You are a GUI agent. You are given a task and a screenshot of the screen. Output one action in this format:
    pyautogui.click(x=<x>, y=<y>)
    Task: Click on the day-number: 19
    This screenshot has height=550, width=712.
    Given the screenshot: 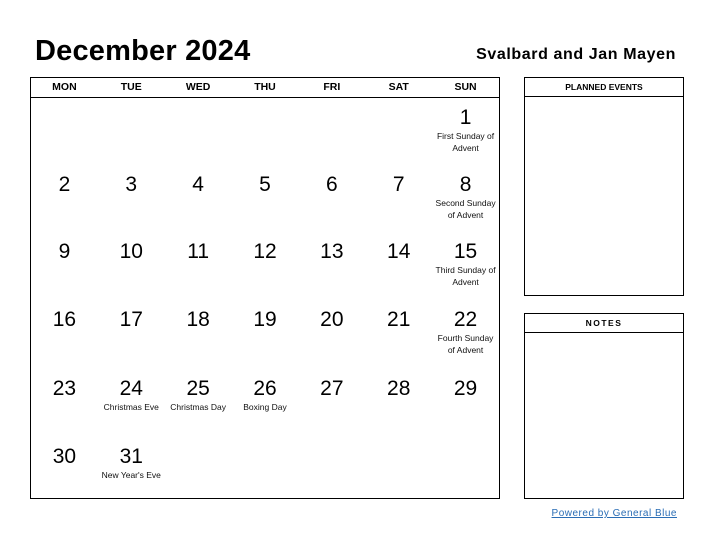 What is the action you would take?
    pyautogui.click(x=265, y=319)
    